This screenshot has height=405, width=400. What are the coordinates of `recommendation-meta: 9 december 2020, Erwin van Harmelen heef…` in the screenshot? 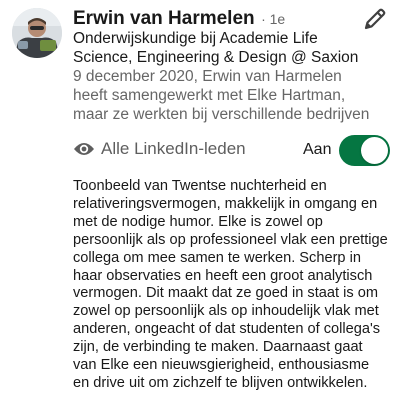 It's located at (221, 95).